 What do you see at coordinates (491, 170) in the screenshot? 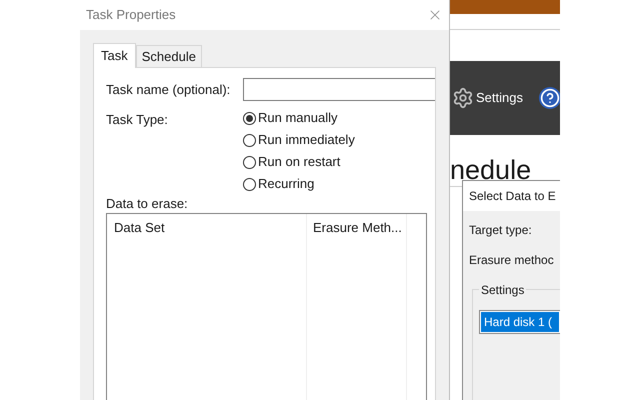
I see `page-heading: nedule` at bounding box center [491, 170].